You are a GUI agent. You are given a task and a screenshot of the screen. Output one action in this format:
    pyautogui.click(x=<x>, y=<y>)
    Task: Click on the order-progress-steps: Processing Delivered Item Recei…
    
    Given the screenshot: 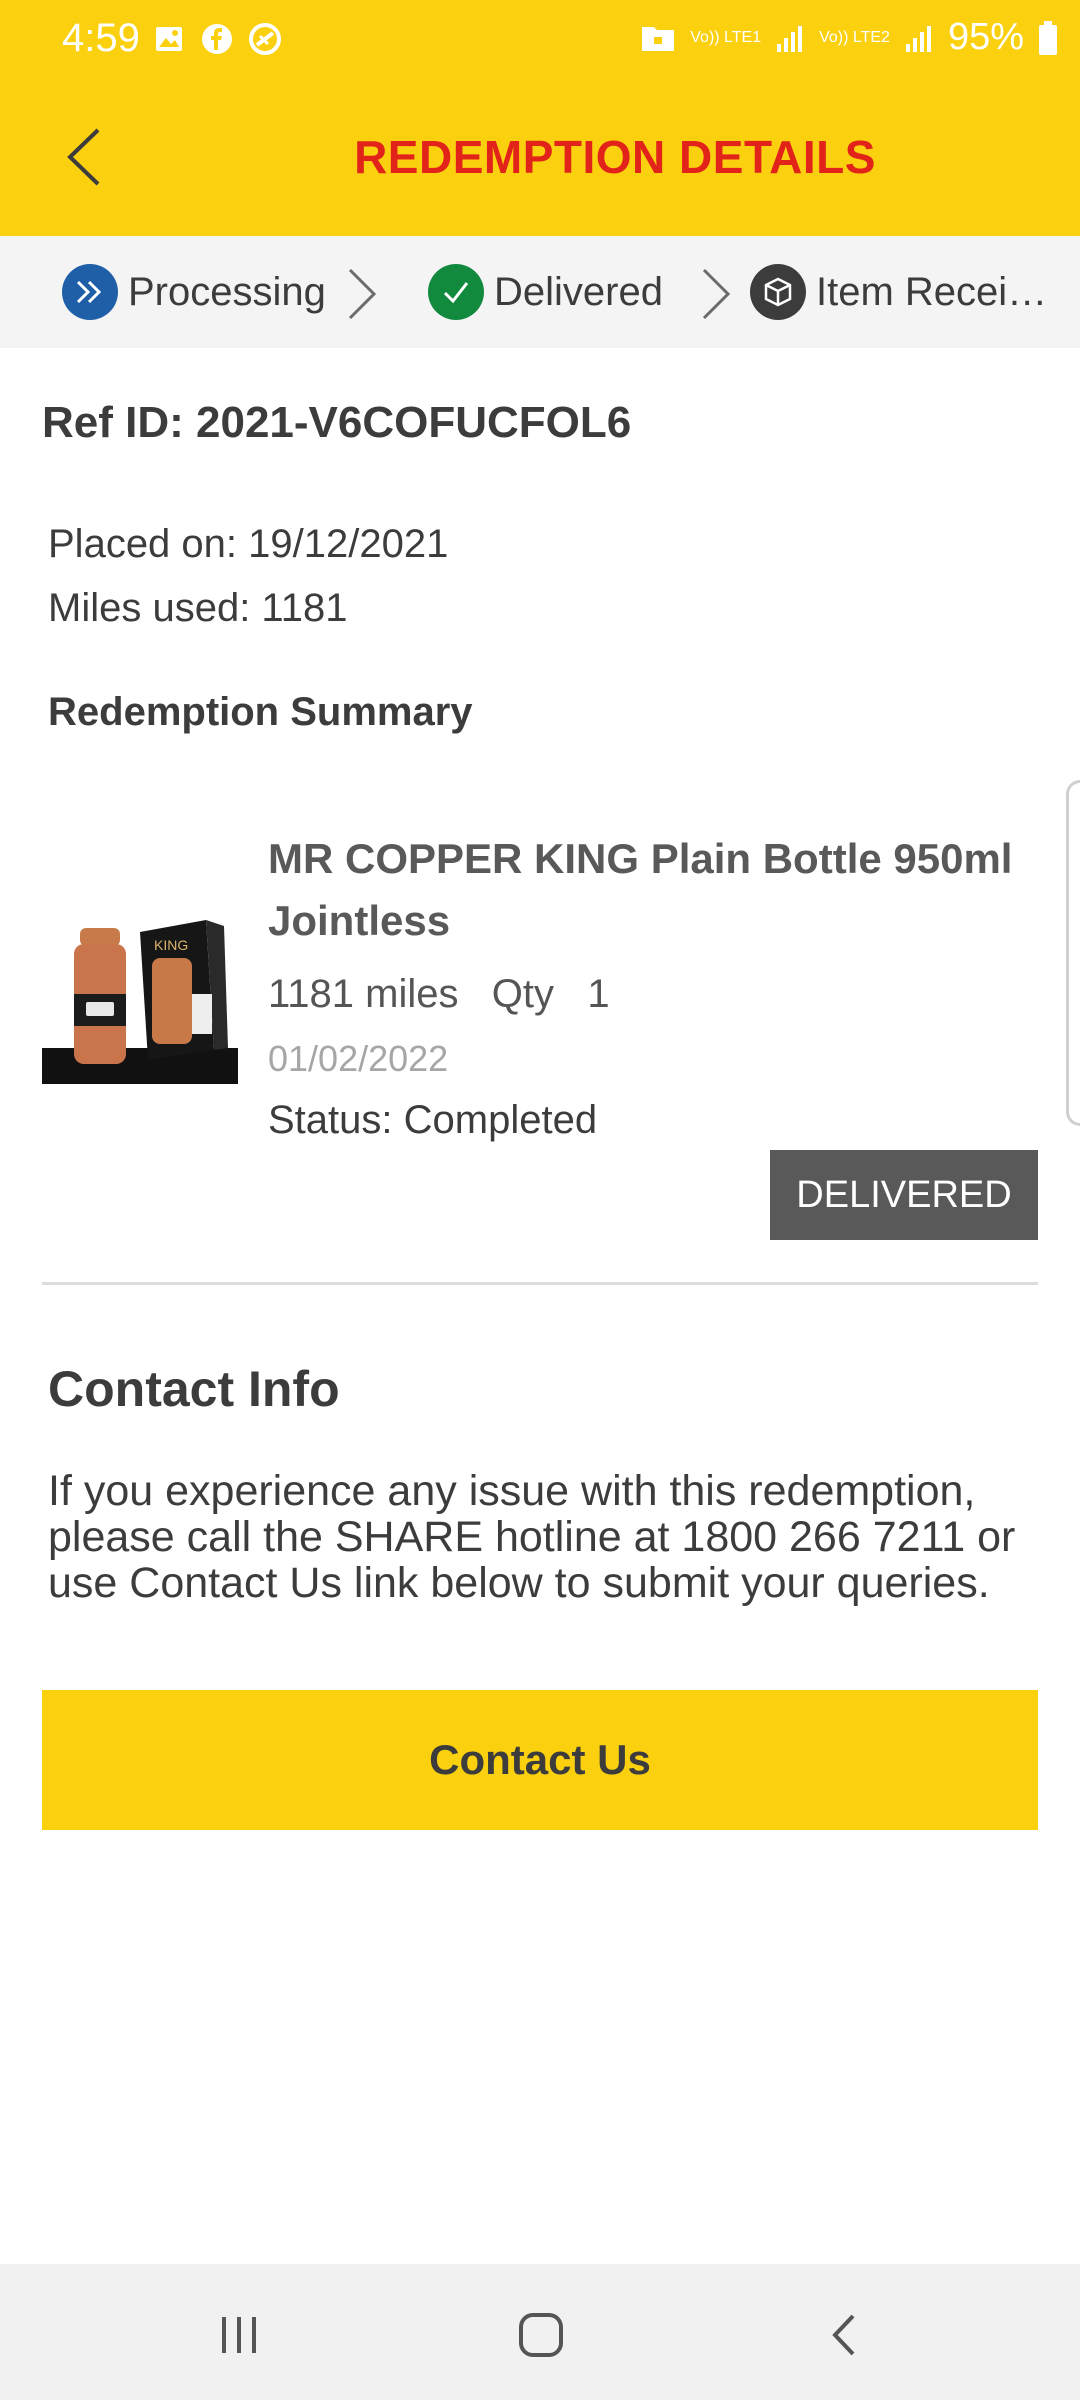 What is the action you would take?
    pyautogui.click(x=540, y=292)
    